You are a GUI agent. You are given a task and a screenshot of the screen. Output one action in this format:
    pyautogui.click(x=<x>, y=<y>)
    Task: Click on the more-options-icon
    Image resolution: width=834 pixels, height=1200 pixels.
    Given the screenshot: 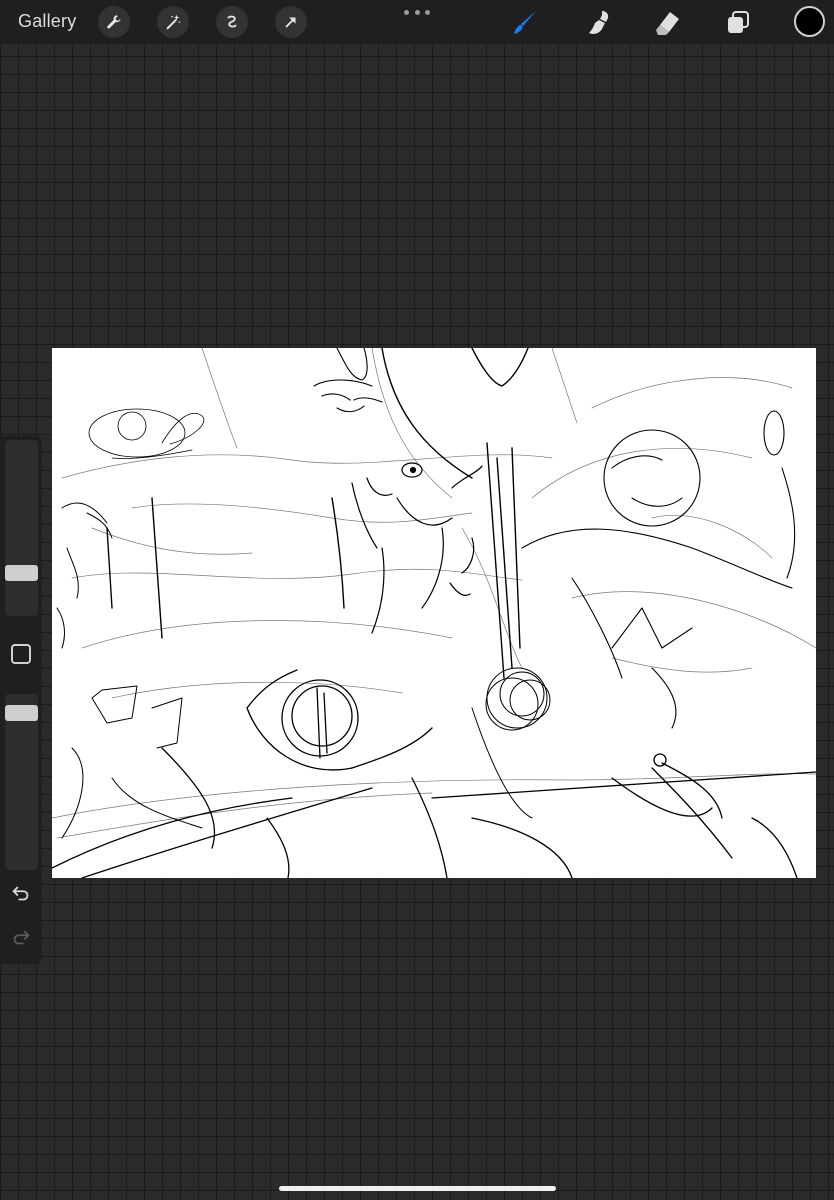 What is the action you would take?
    pyautogui.click(x=417, y=12)
    